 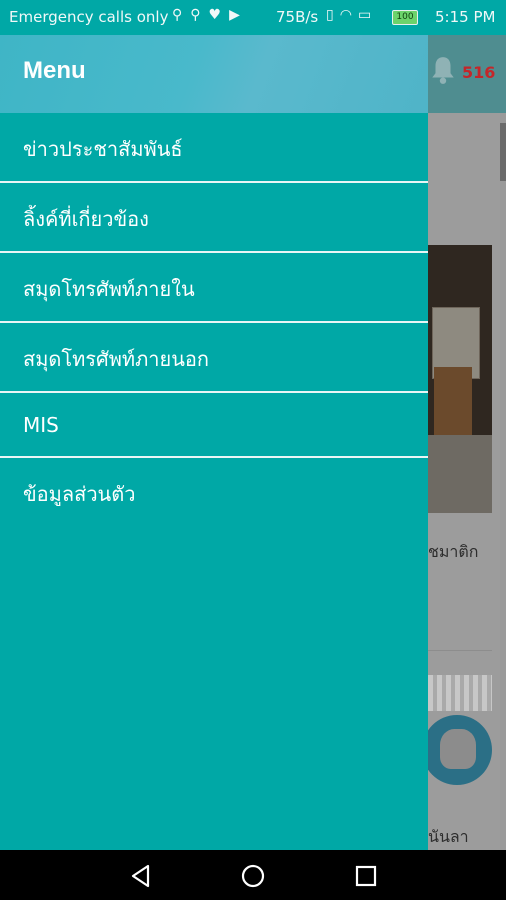 What do you see at coordinates (448, 836) in the screenshot?
I see `logo-caption: นันลา` at bounding box center [448, 836].